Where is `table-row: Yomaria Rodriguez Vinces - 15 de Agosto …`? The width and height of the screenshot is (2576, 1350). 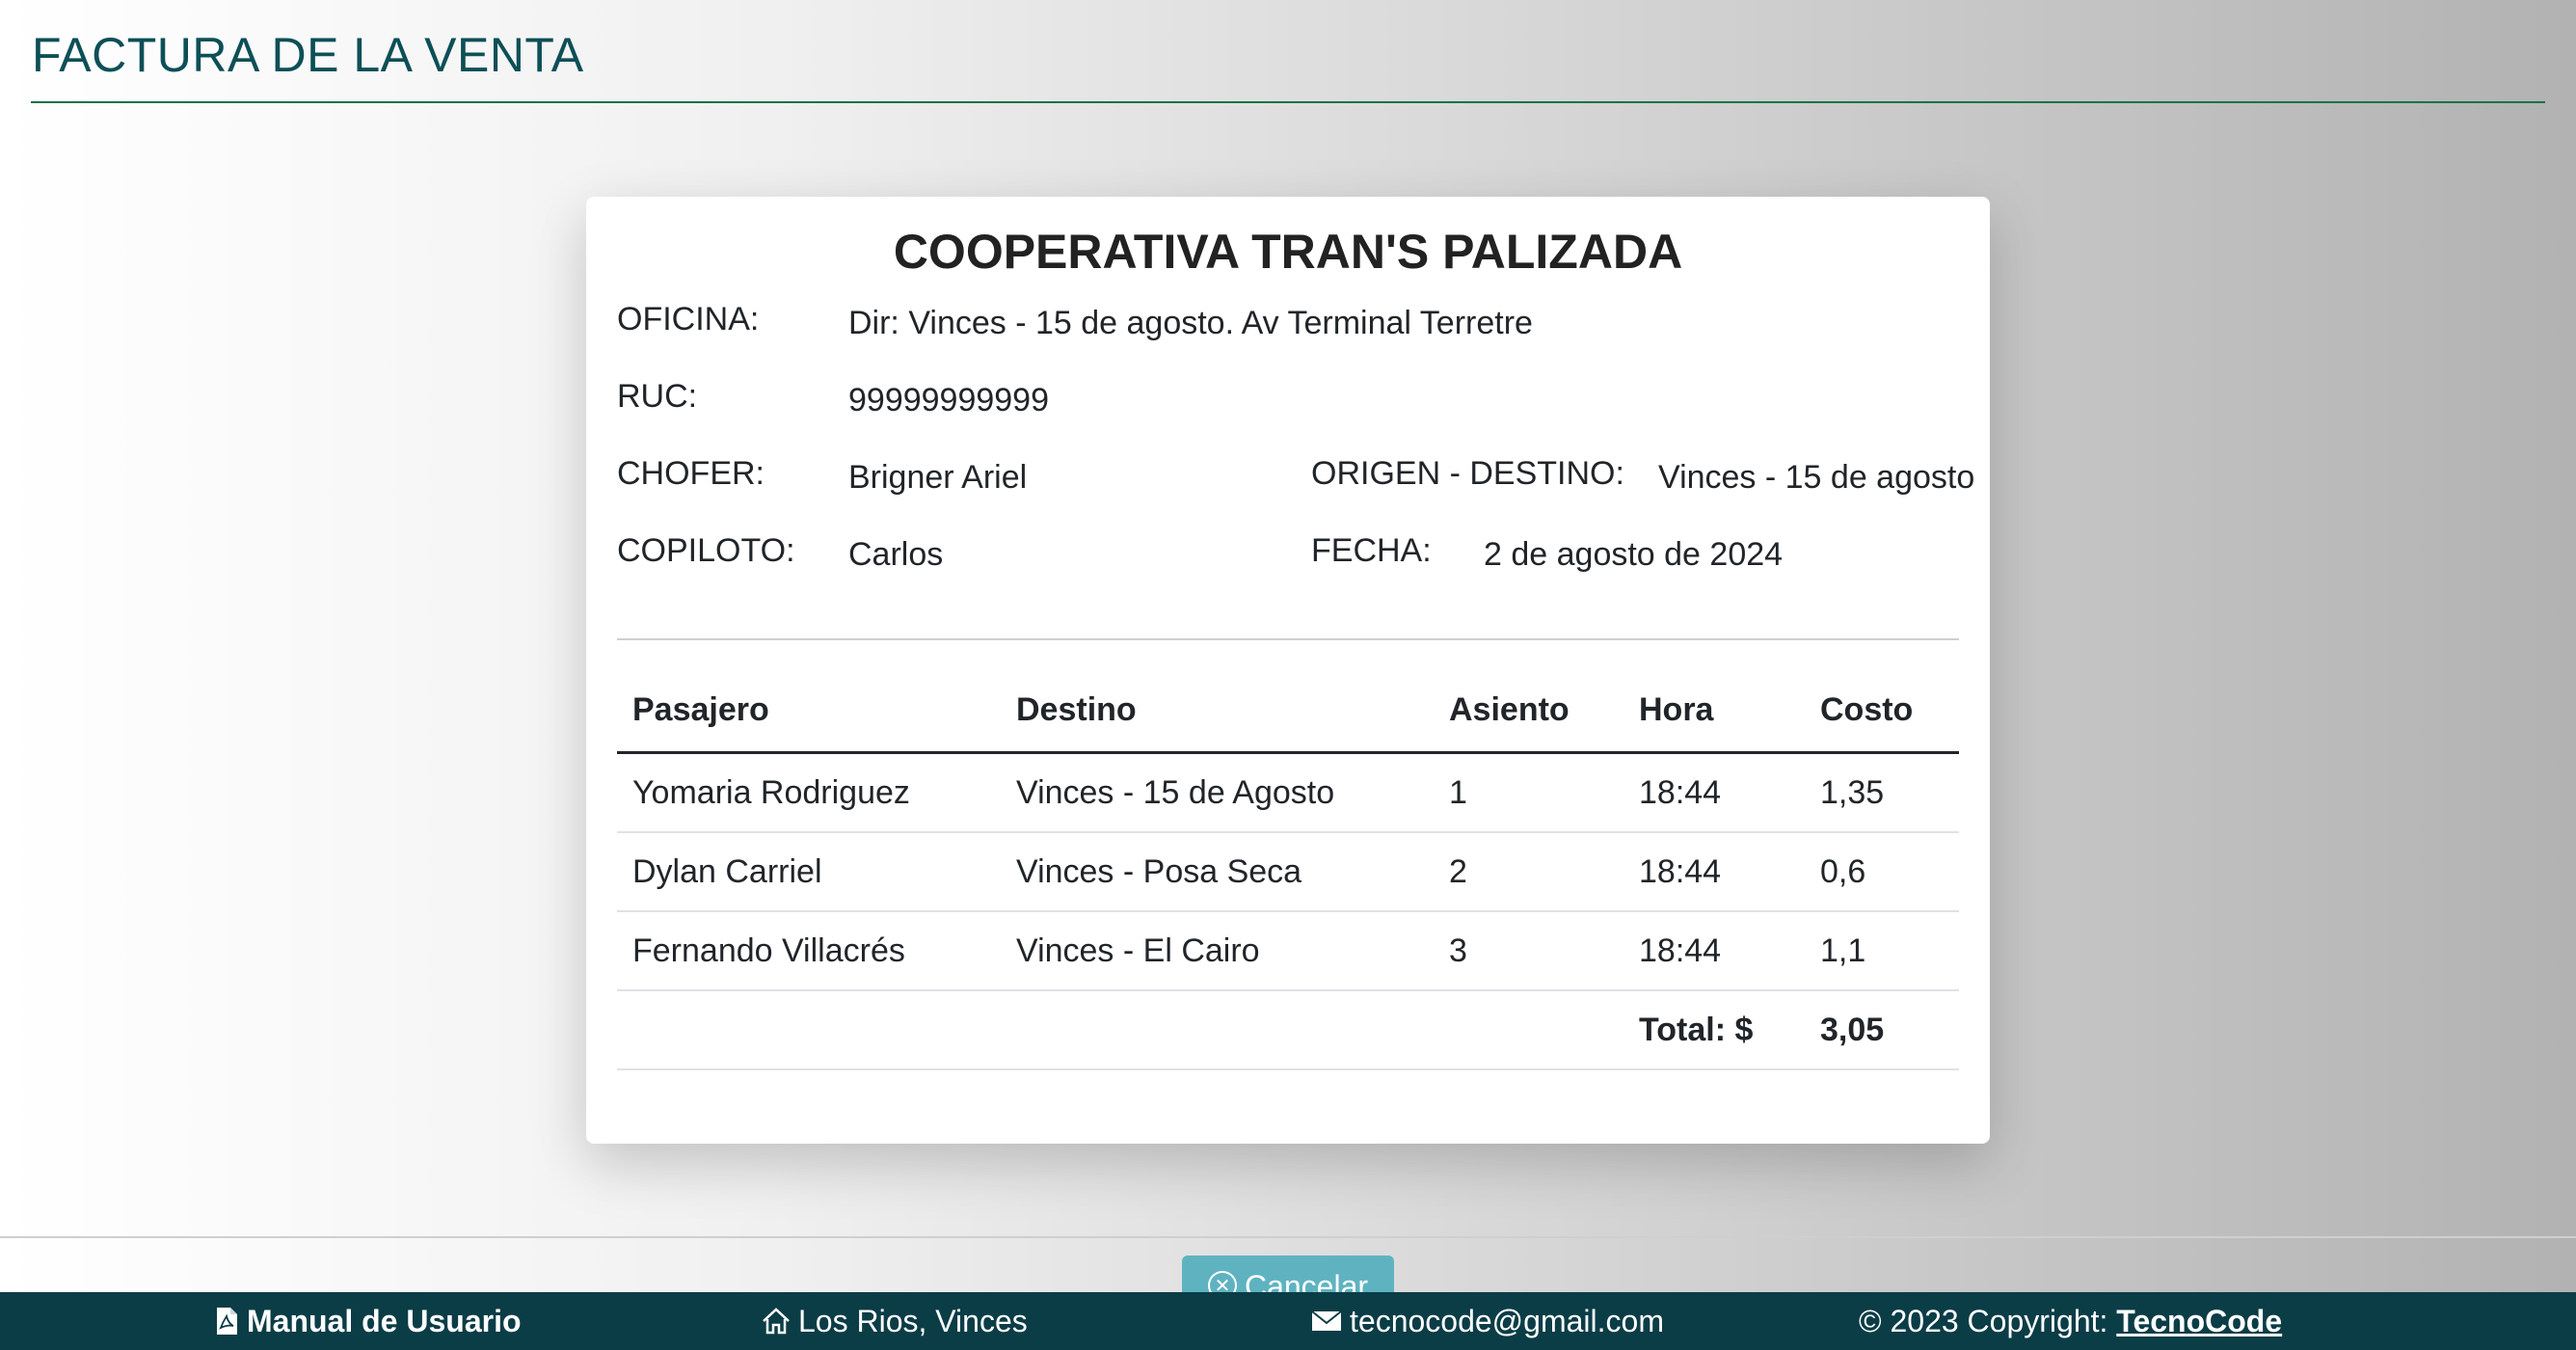
table-row: Yomaria Rodriguez Vinces - 15 de Agosto … is located at coordinates (1288, 793).